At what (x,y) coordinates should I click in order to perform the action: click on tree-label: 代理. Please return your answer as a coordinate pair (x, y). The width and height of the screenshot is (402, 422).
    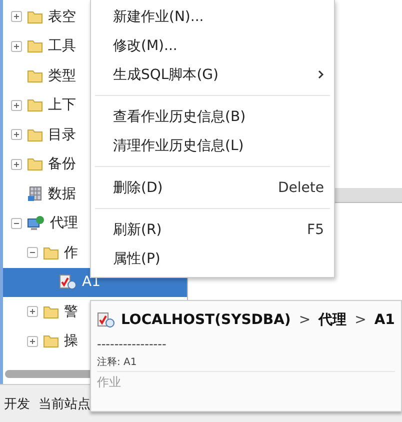
    Looking at the image, I should click on (64, 223).